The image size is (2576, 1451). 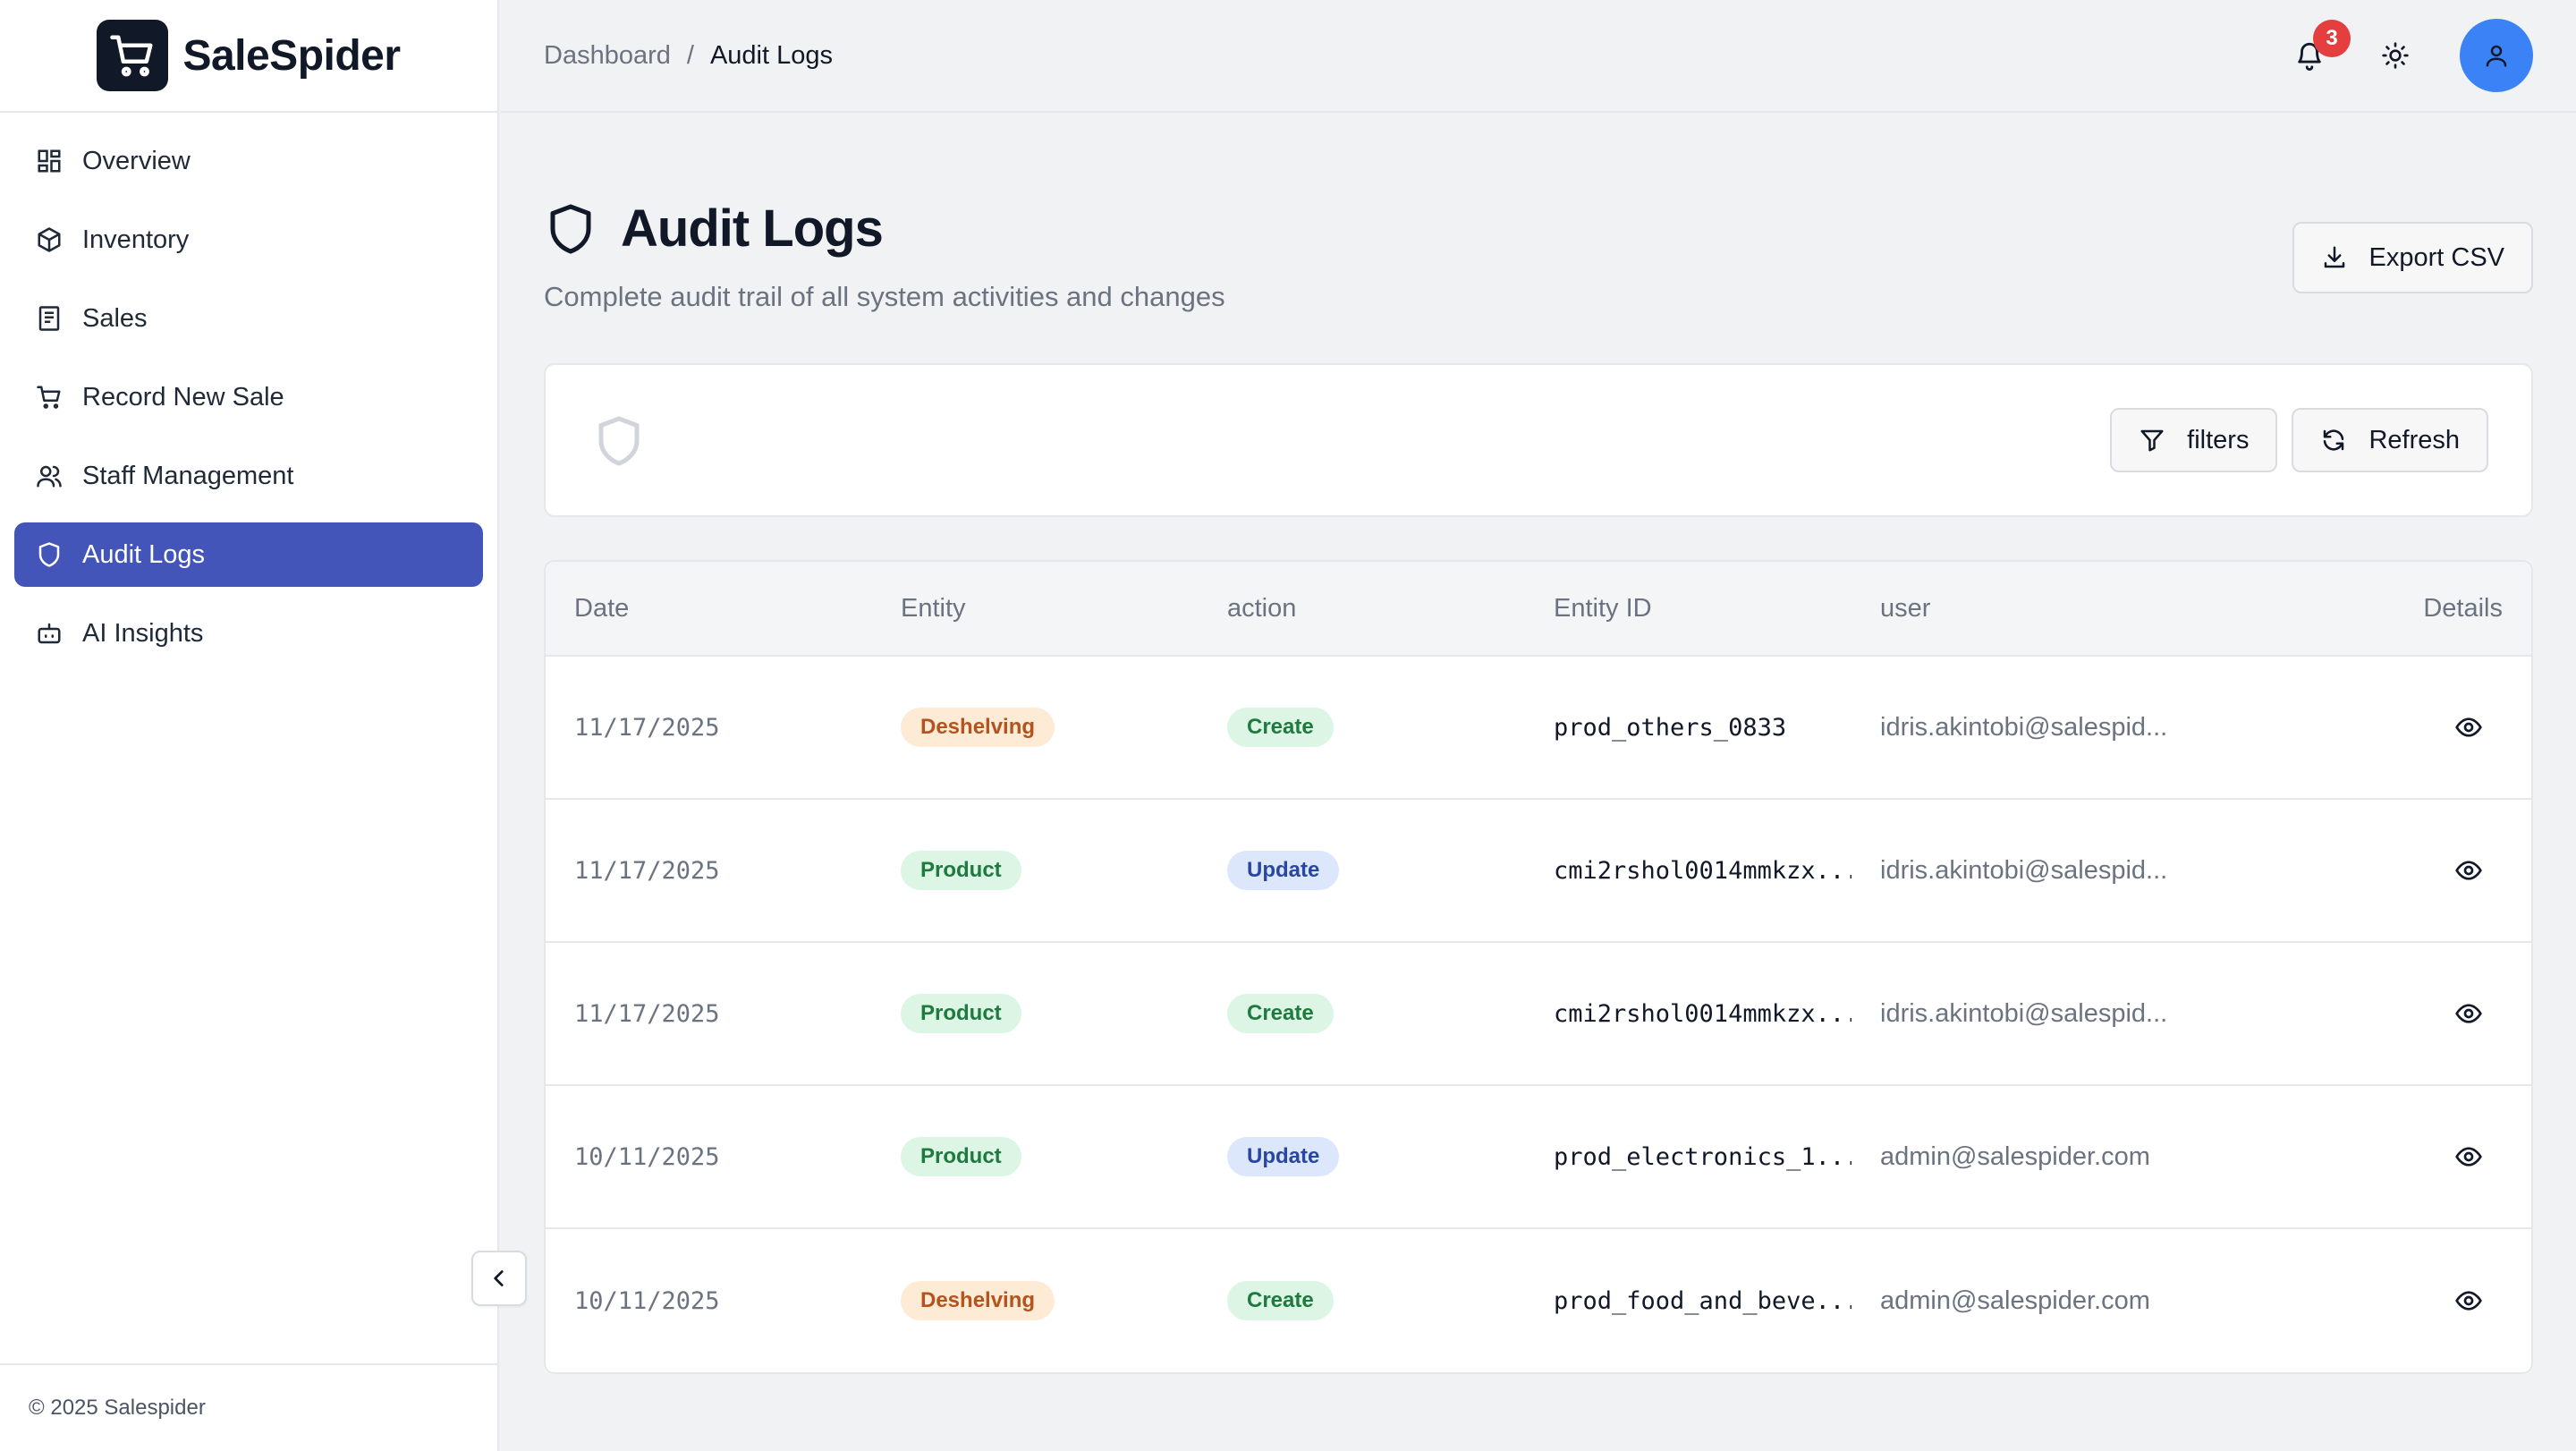 I want to click on receipt-icon, so click(x=49, y=318).